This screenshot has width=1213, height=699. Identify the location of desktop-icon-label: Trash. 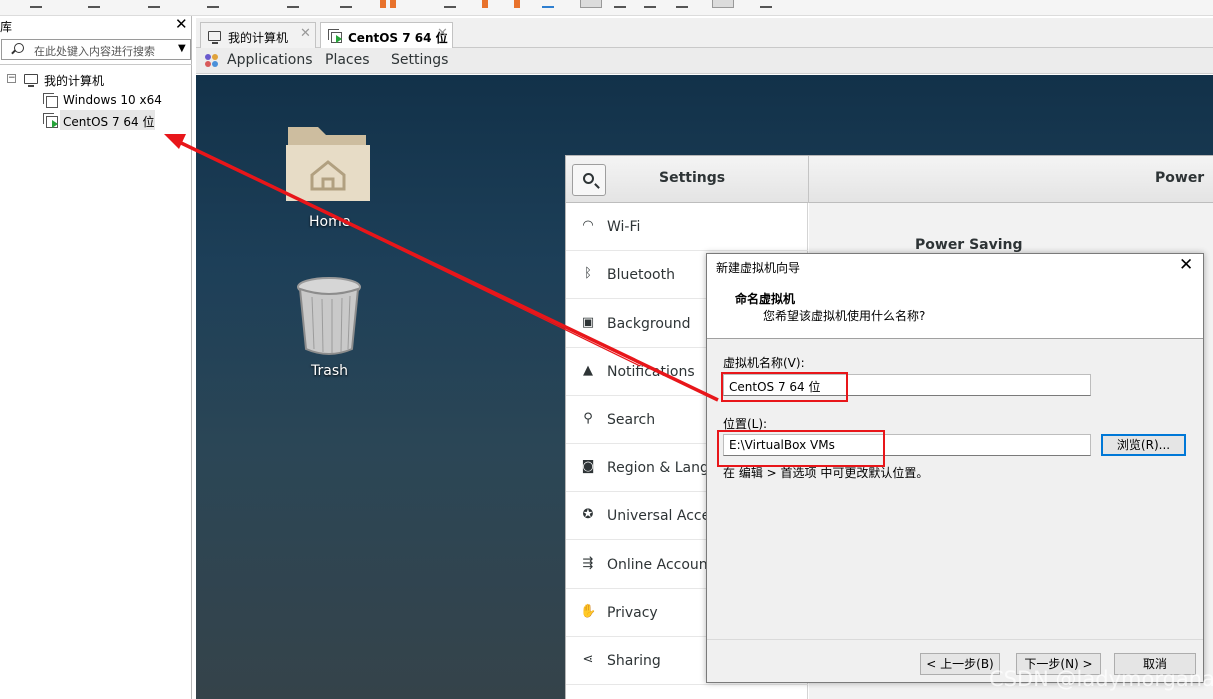
(329, 371).